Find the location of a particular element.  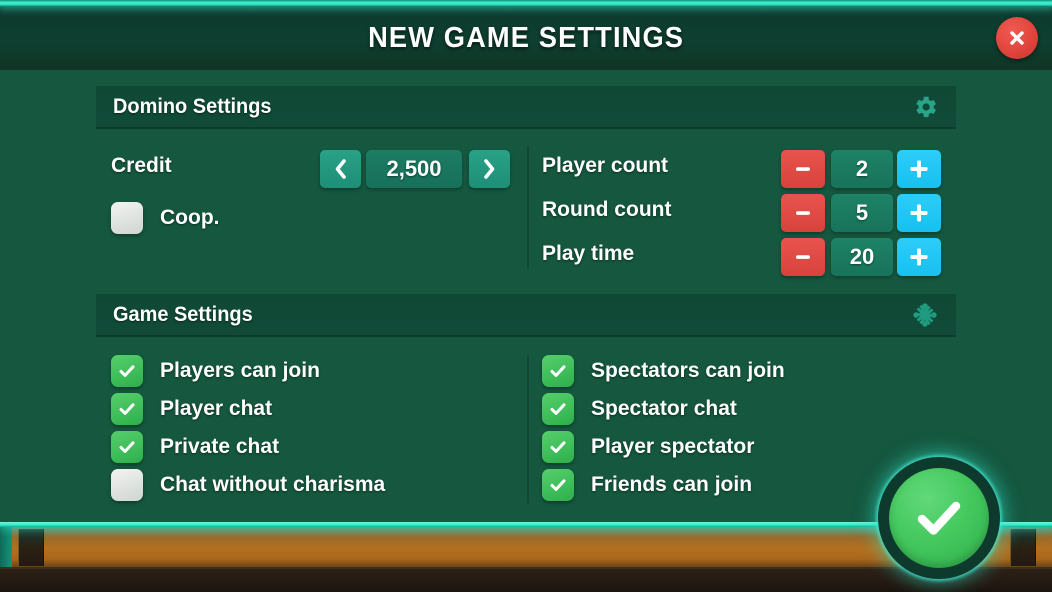

chevron-left-icon is located at coordinates (340, 169).